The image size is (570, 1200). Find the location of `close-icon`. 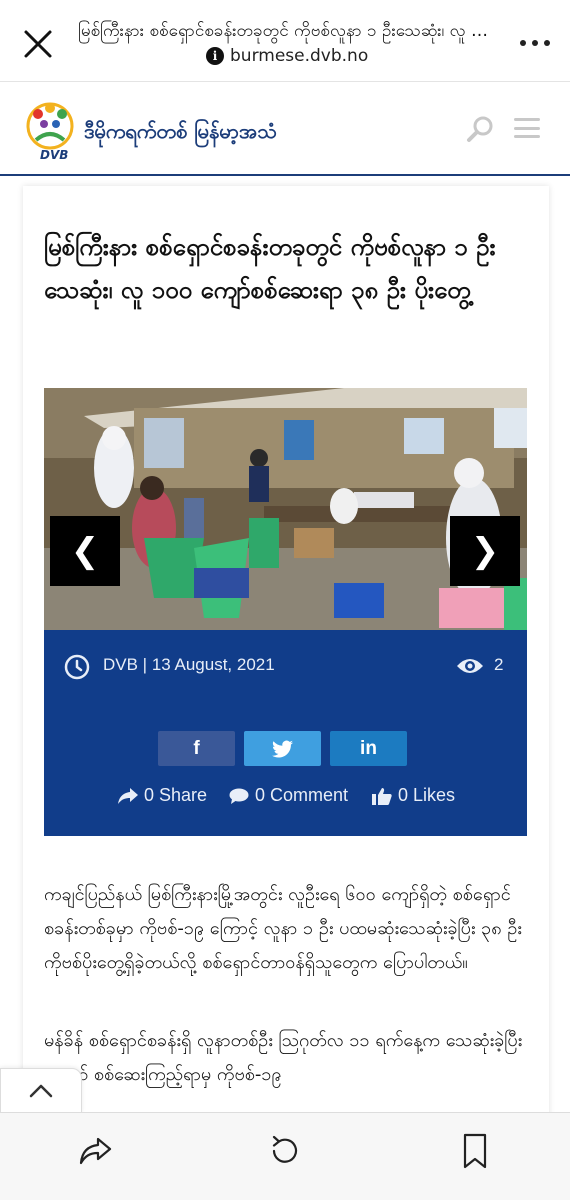

close-icon is located at coordinates (38, 44).